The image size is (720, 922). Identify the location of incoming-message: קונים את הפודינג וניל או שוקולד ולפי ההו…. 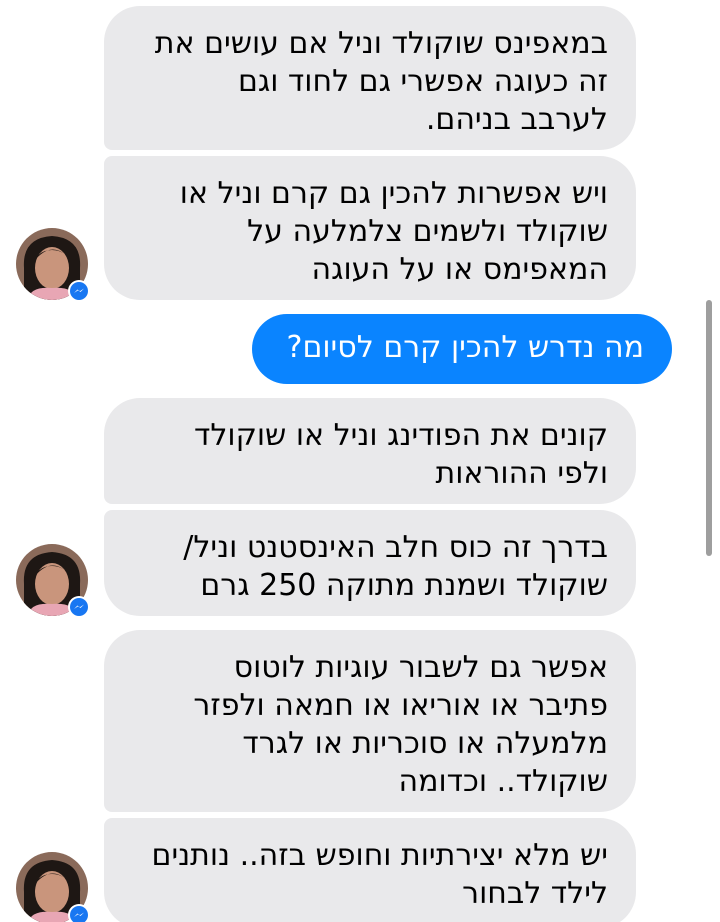
(370, 451).